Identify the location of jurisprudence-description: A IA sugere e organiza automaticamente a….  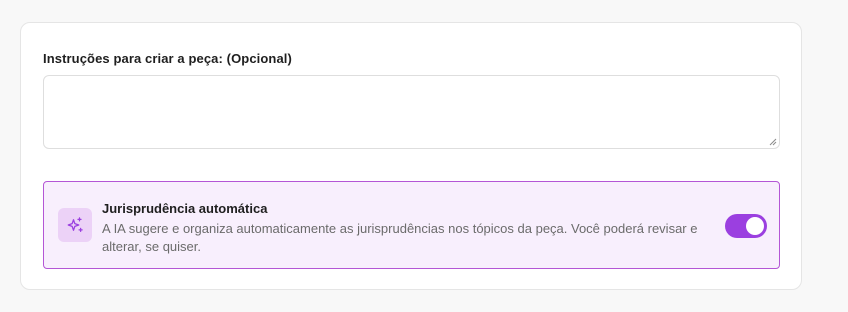
(400, 237).